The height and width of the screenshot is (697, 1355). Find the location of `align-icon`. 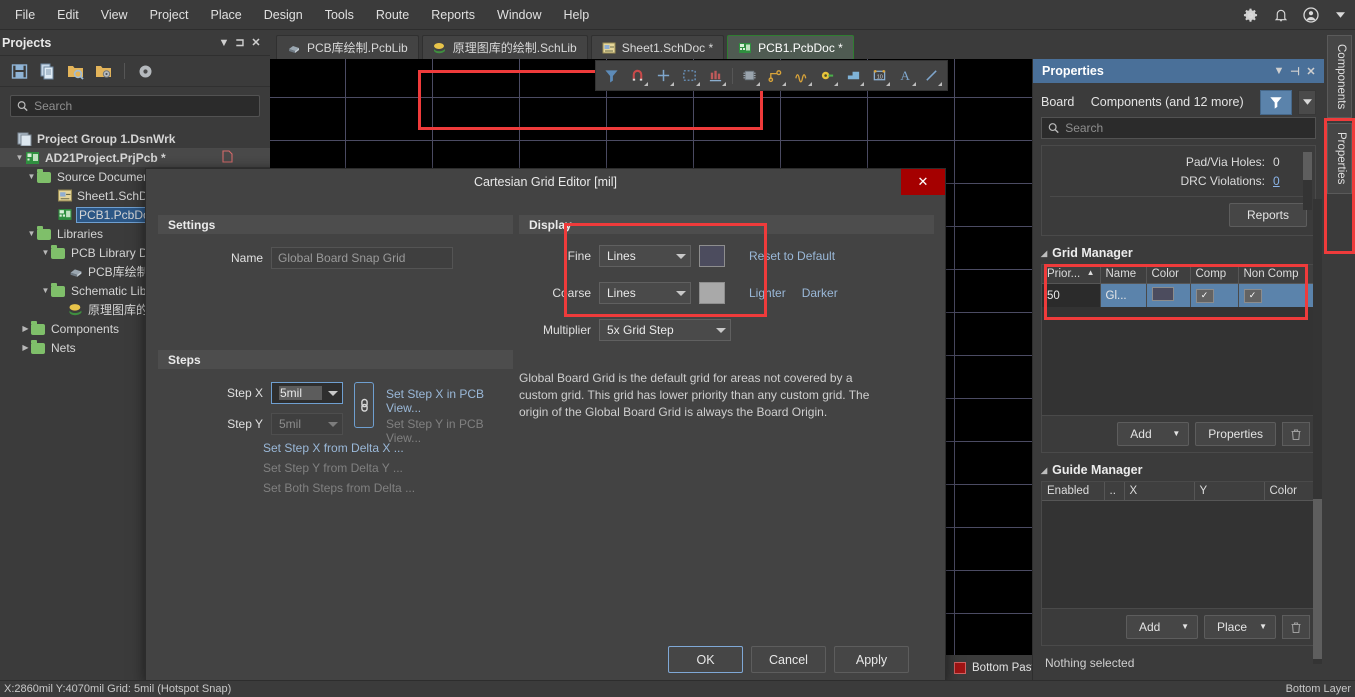

align-icon is located at coordinates (715, 75).